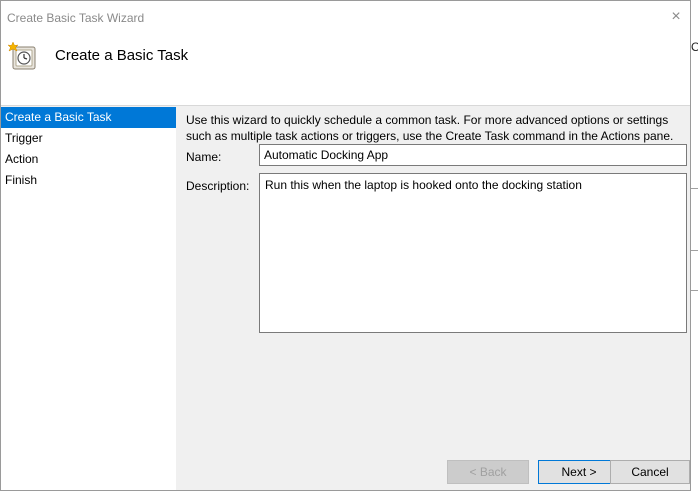 The height and width of the screenshot is (494, 698). I want to click on background-text-fragment: ON, so click(694, 47).